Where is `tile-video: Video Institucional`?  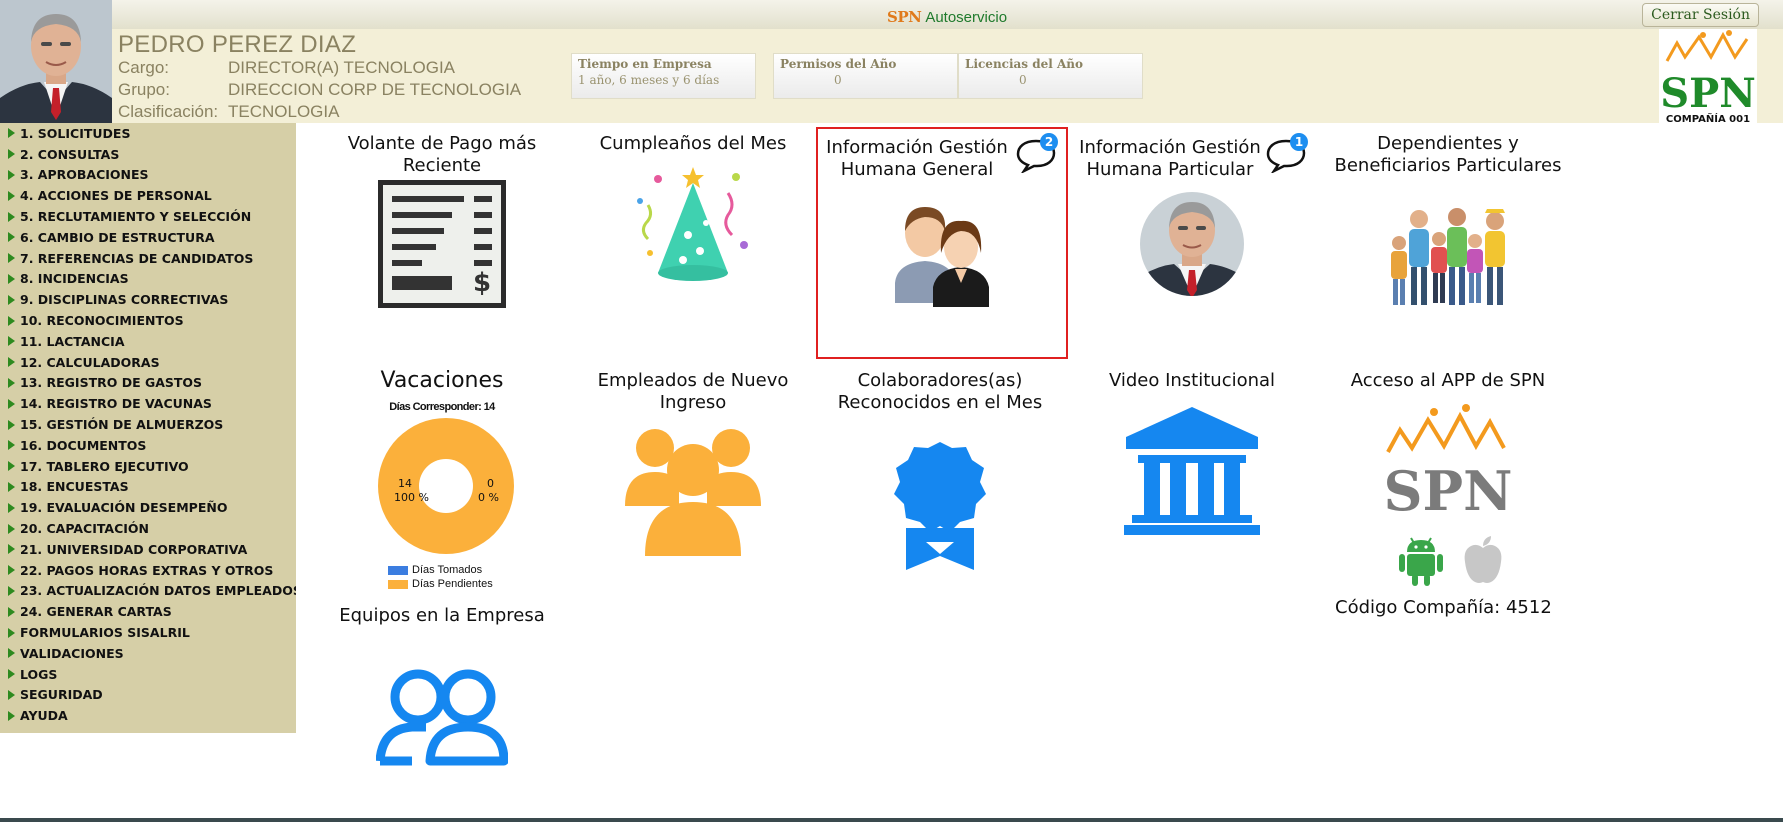
tile-video: Video Institucional is located at coordinates (1192, 460).